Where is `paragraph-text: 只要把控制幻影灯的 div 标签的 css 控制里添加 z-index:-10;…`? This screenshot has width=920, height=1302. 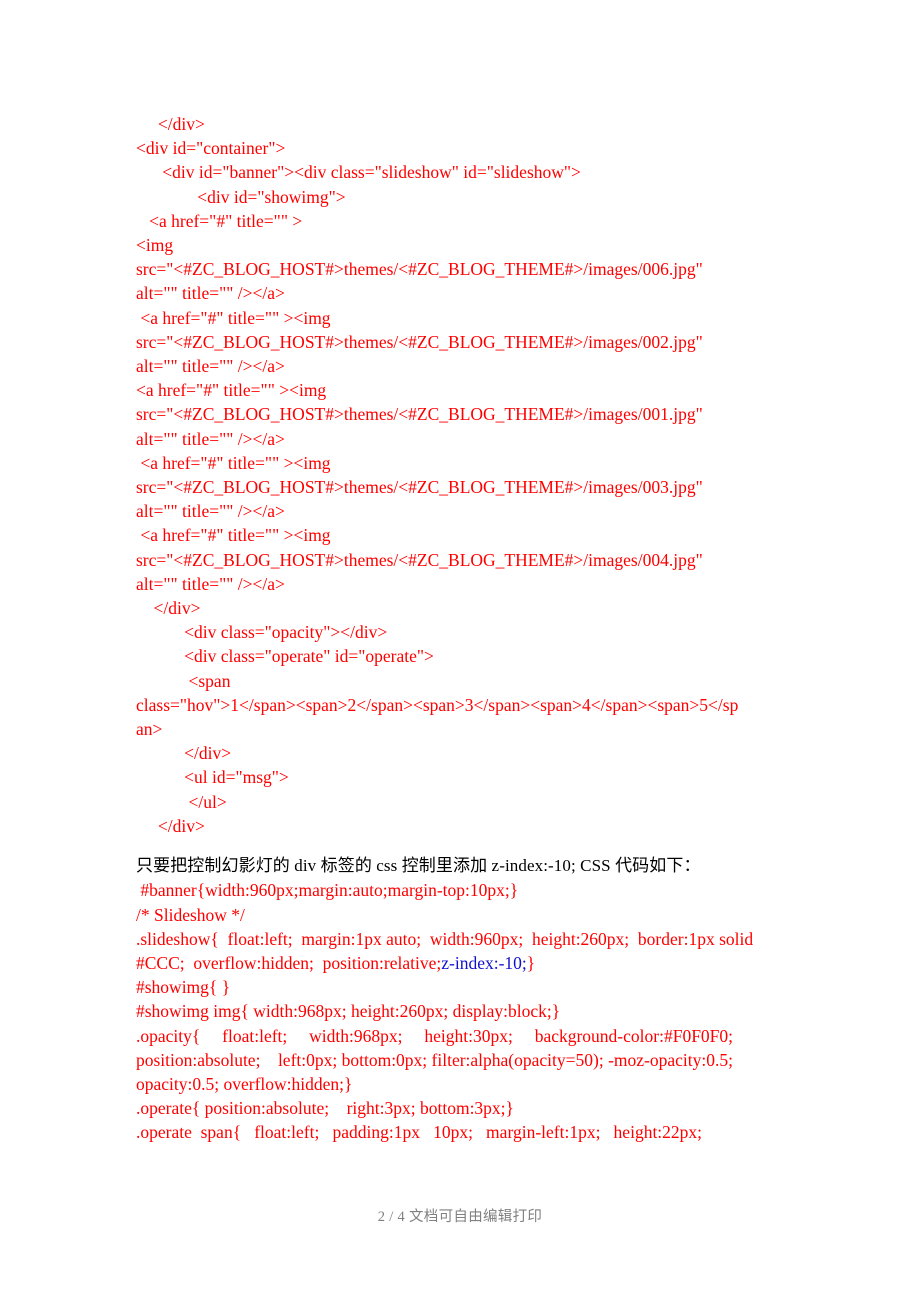 paragraph-text: 只要把控制幻影灯的 div 标签的 css 控制里添加 z-index:-10;… is located at coordinates (418, 866).